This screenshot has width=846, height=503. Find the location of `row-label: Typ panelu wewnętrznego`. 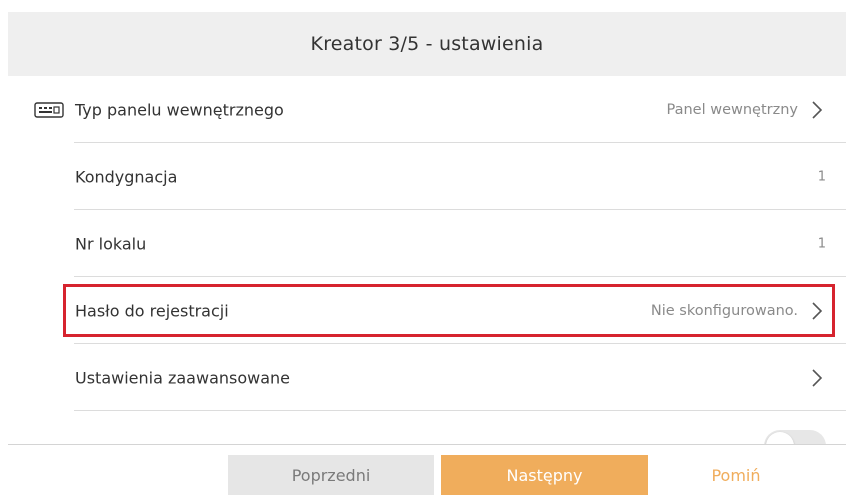

row-label: Typ panelu wewnętrznego is located at coordinates (179, 109).